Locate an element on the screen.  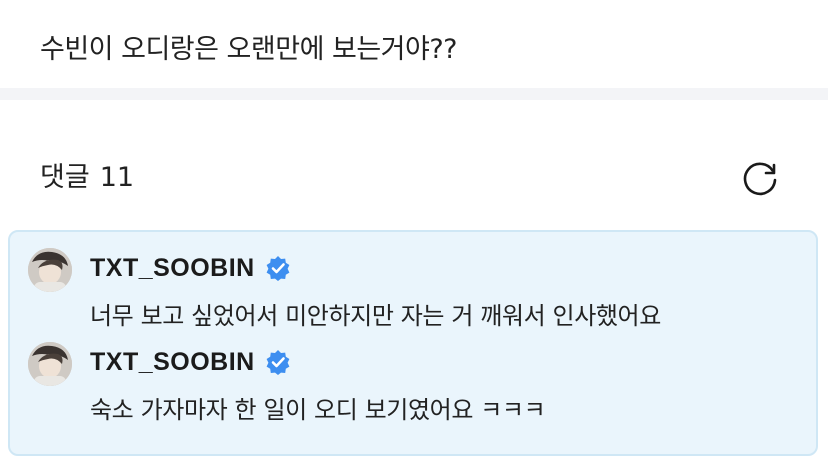
section-divider is located at coordinates (414, 94).